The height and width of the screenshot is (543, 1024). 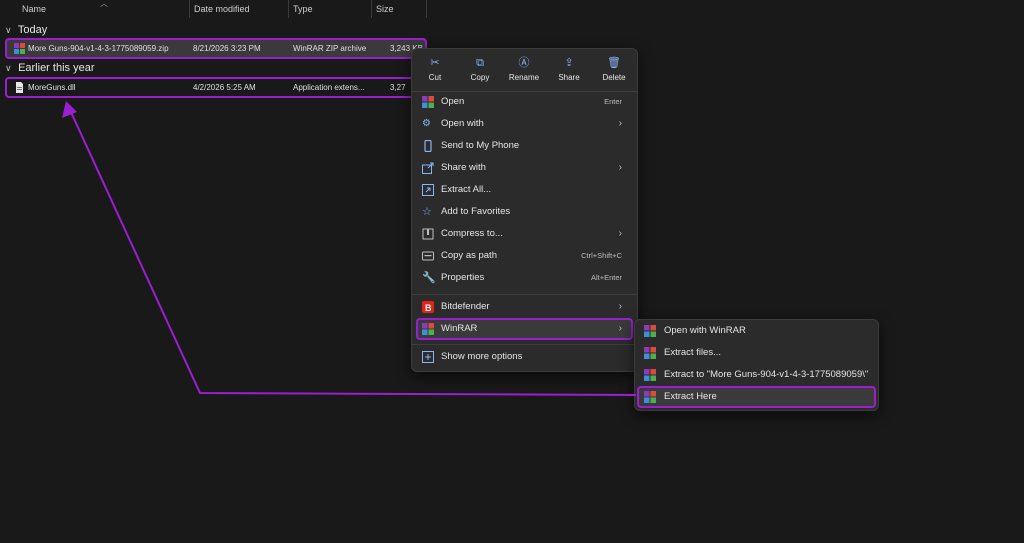 I want to click on menu-item-winrar: WinRAR ›, so click(x=524, y=329).